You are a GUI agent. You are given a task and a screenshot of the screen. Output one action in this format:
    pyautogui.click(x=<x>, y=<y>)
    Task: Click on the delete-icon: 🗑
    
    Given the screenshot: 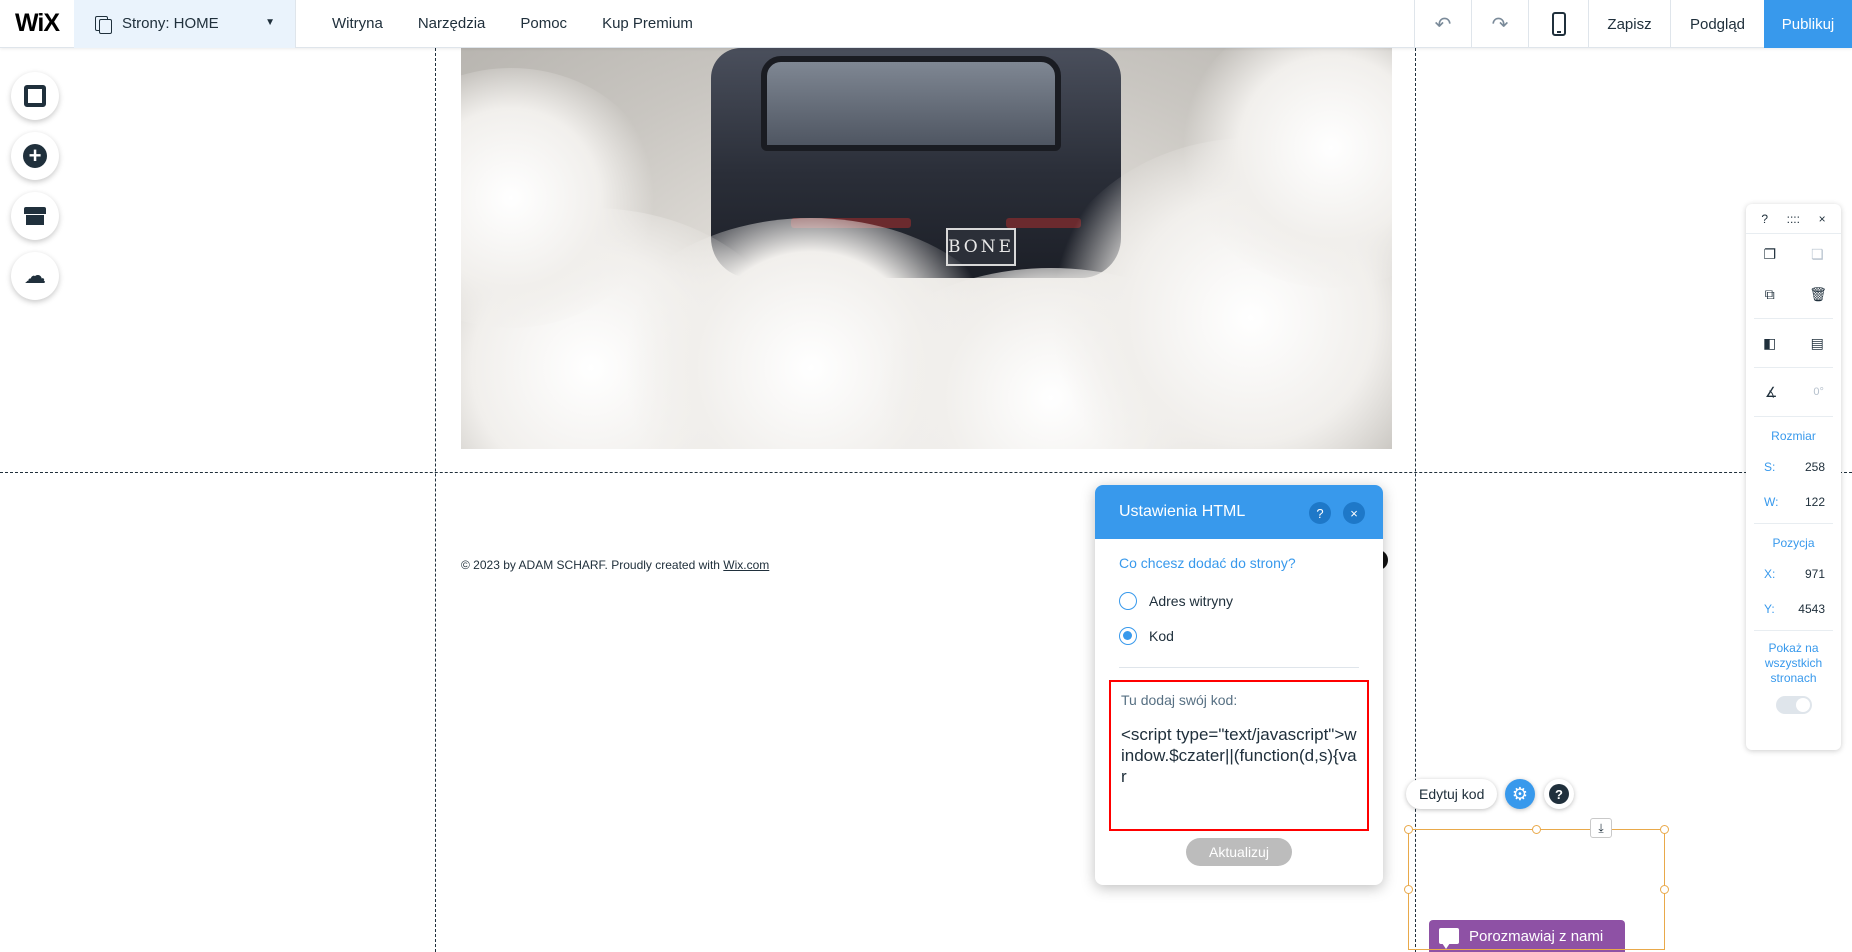 What is the action you would take?
    pyautogui.click(x=1818, y=294)
    